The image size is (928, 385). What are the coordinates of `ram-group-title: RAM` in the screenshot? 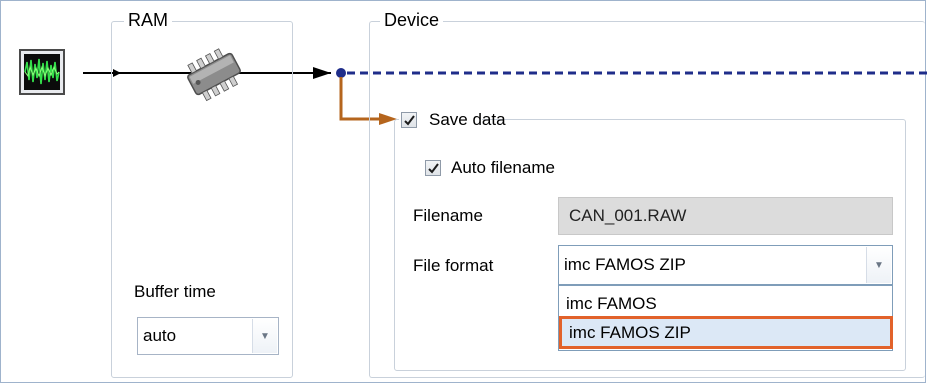 It's located at (148, 20).